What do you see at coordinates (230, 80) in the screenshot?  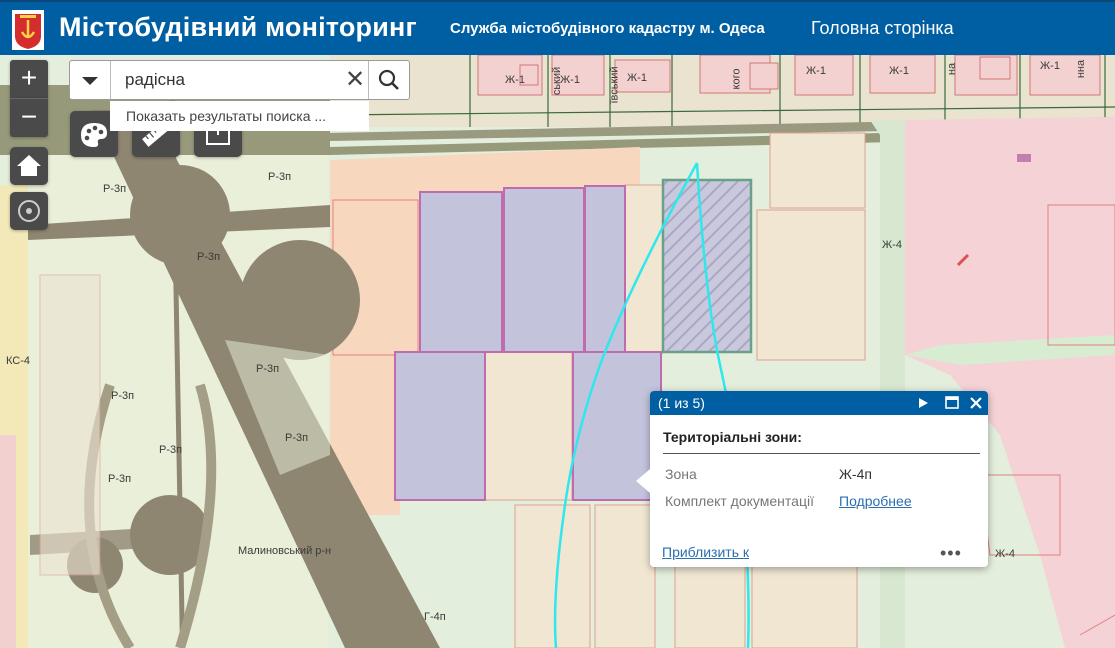 I see `search-input` at bounding box center [230, 80].